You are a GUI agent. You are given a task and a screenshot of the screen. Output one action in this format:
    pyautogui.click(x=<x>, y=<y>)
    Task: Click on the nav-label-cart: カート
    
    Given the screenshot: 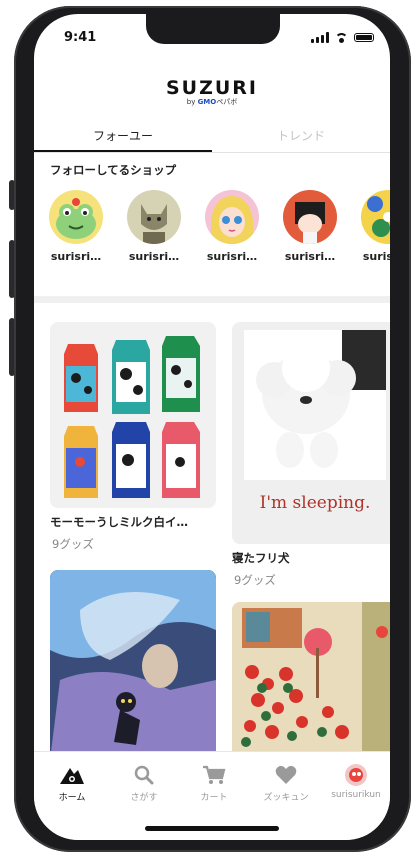 What is the action you would take?
    pyautogui.click(x=214, y=798)
    